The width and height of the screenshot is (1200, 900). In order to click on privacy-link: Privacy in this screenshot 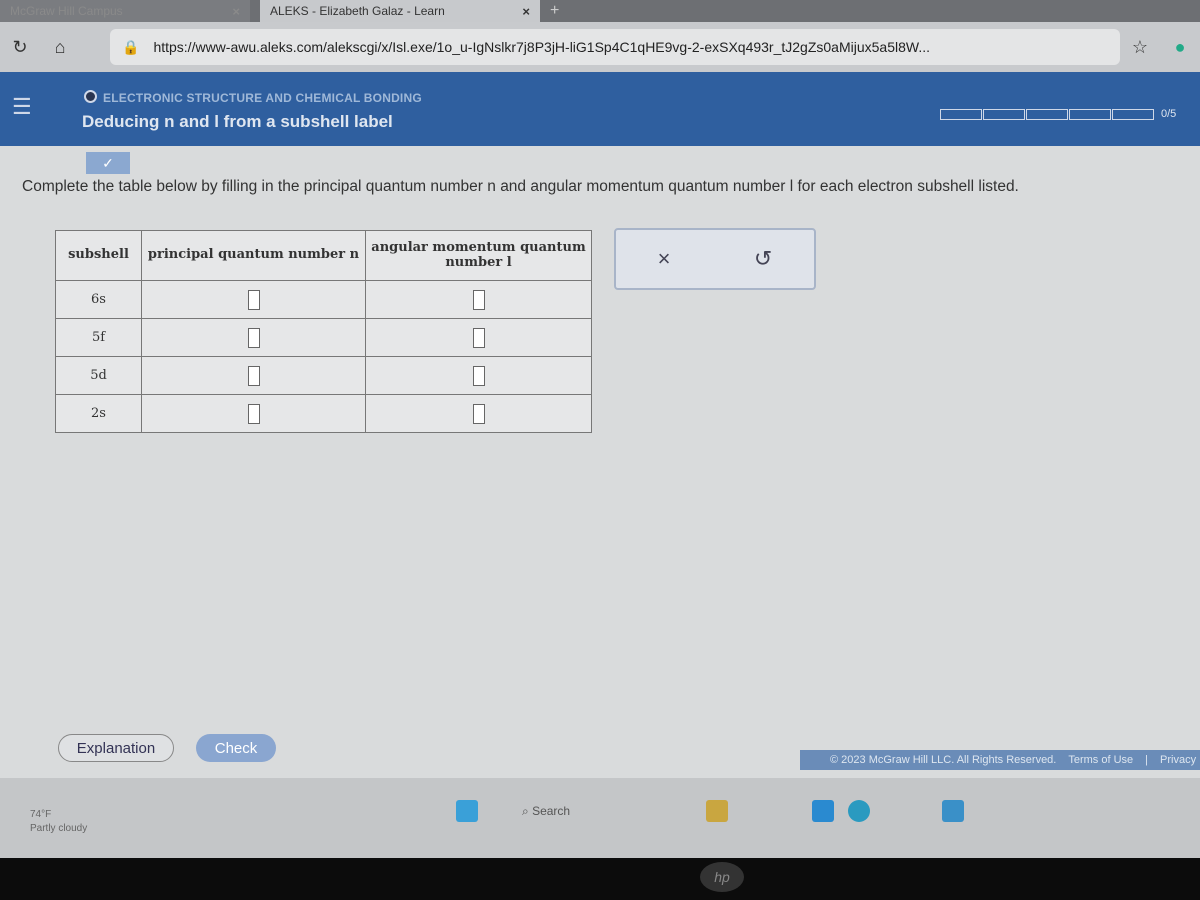, I will do `click(1178, 760)`.